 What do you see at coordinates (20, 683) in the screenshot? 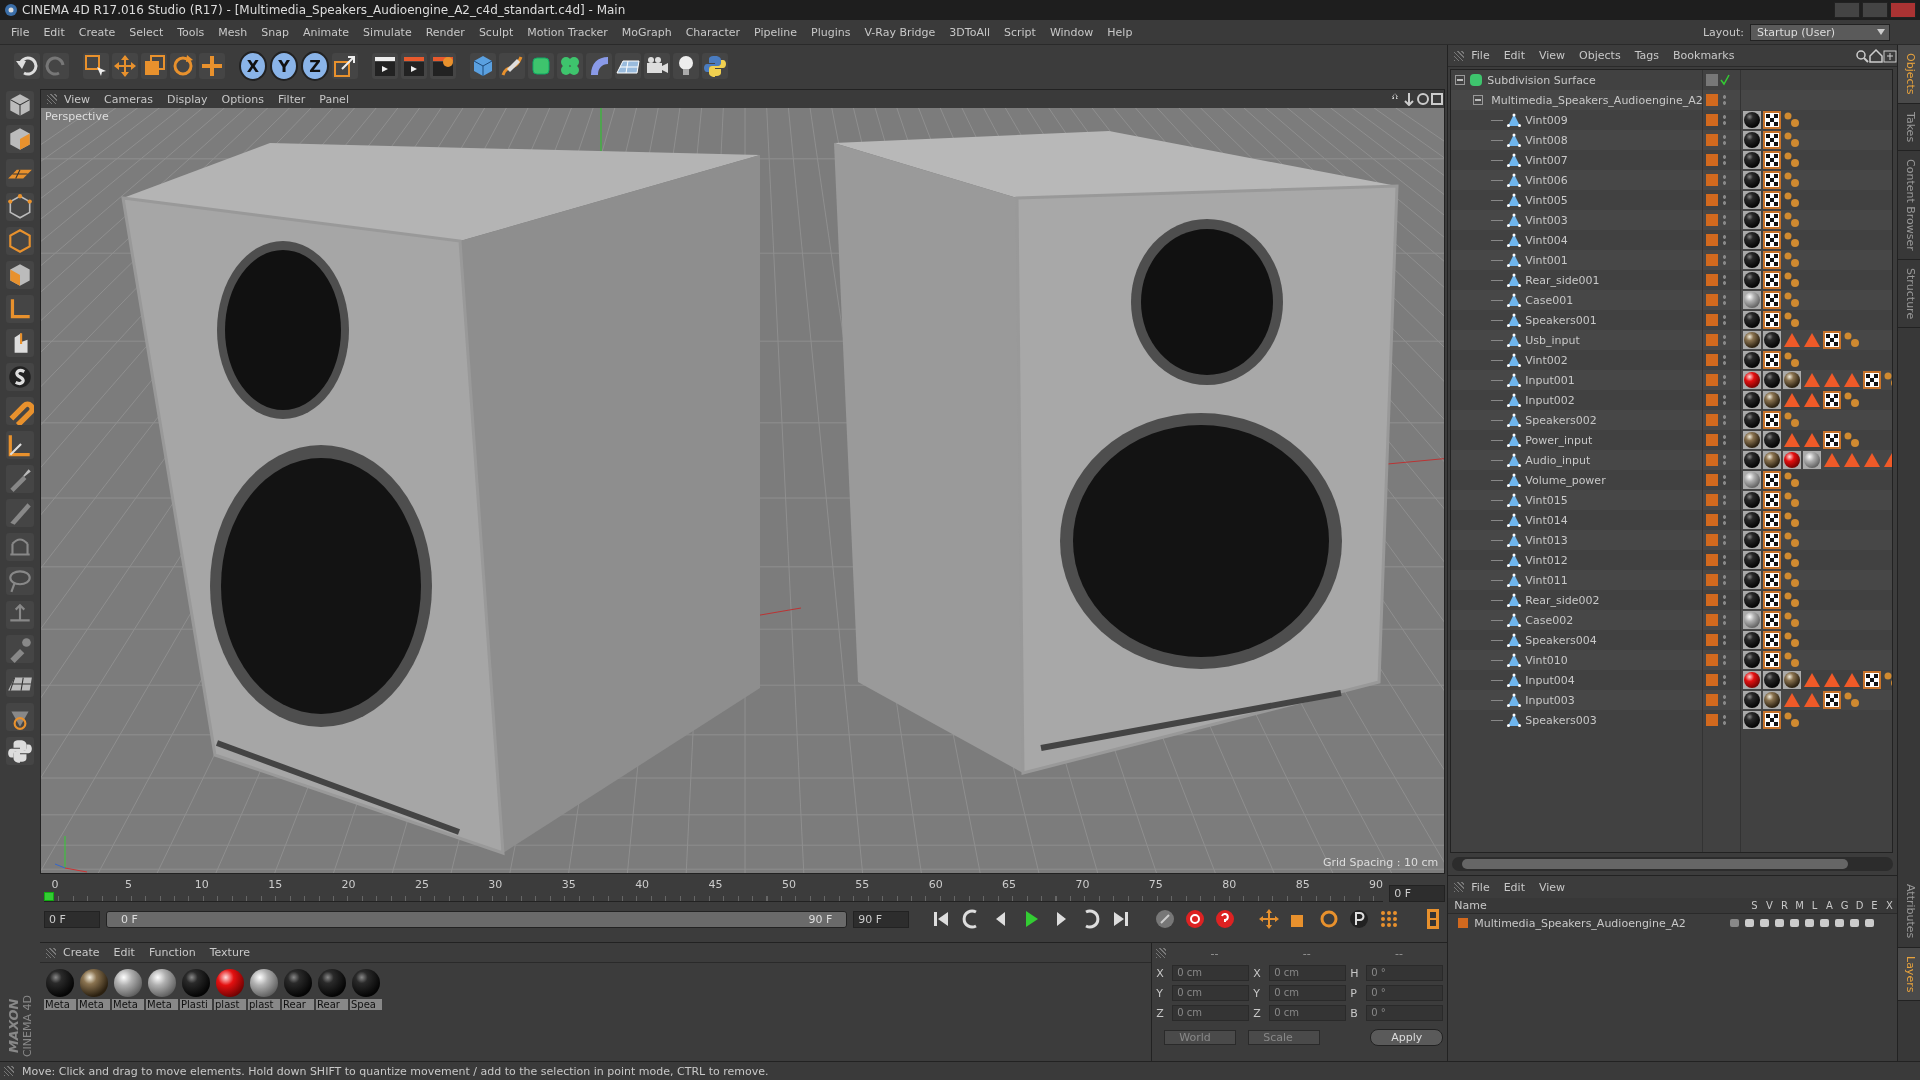
I see `checkered-grid-icon` at bounding box center [20, 683].